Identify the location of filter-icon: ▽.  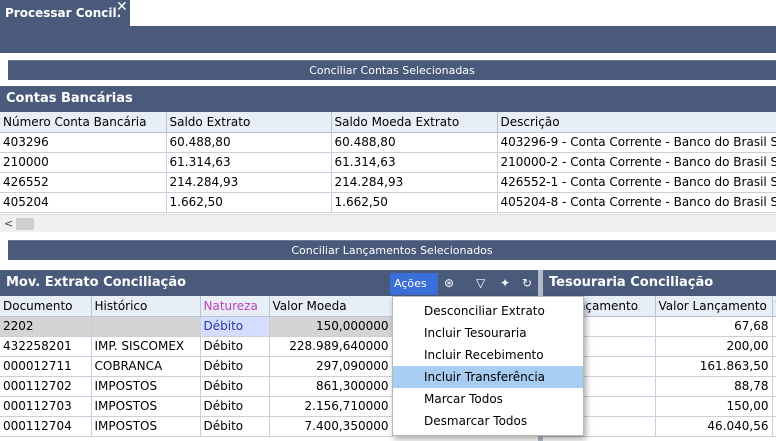
(480, 283).